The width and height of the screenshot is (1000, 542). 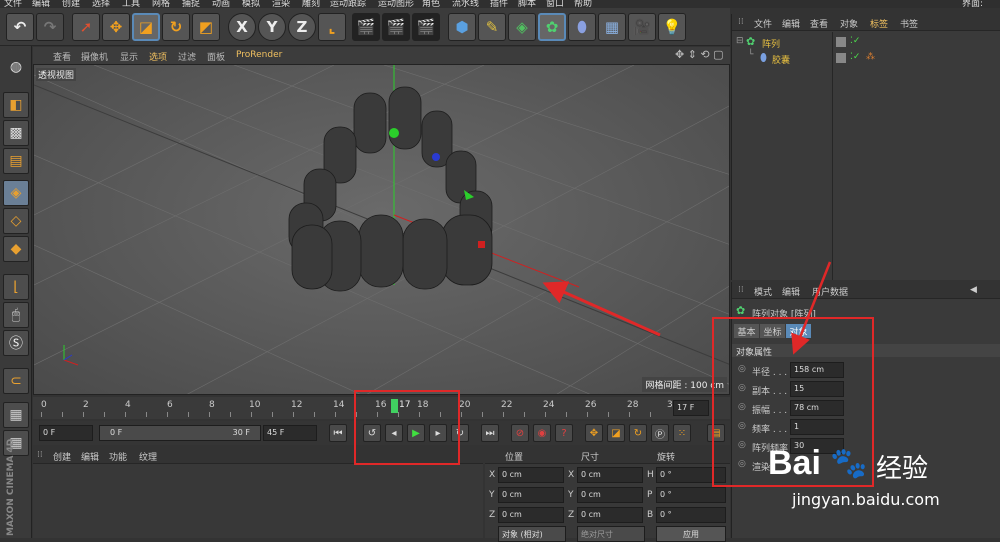 I want to click on object-menu-bookmarks: 书签, so click(x=909, y=23).